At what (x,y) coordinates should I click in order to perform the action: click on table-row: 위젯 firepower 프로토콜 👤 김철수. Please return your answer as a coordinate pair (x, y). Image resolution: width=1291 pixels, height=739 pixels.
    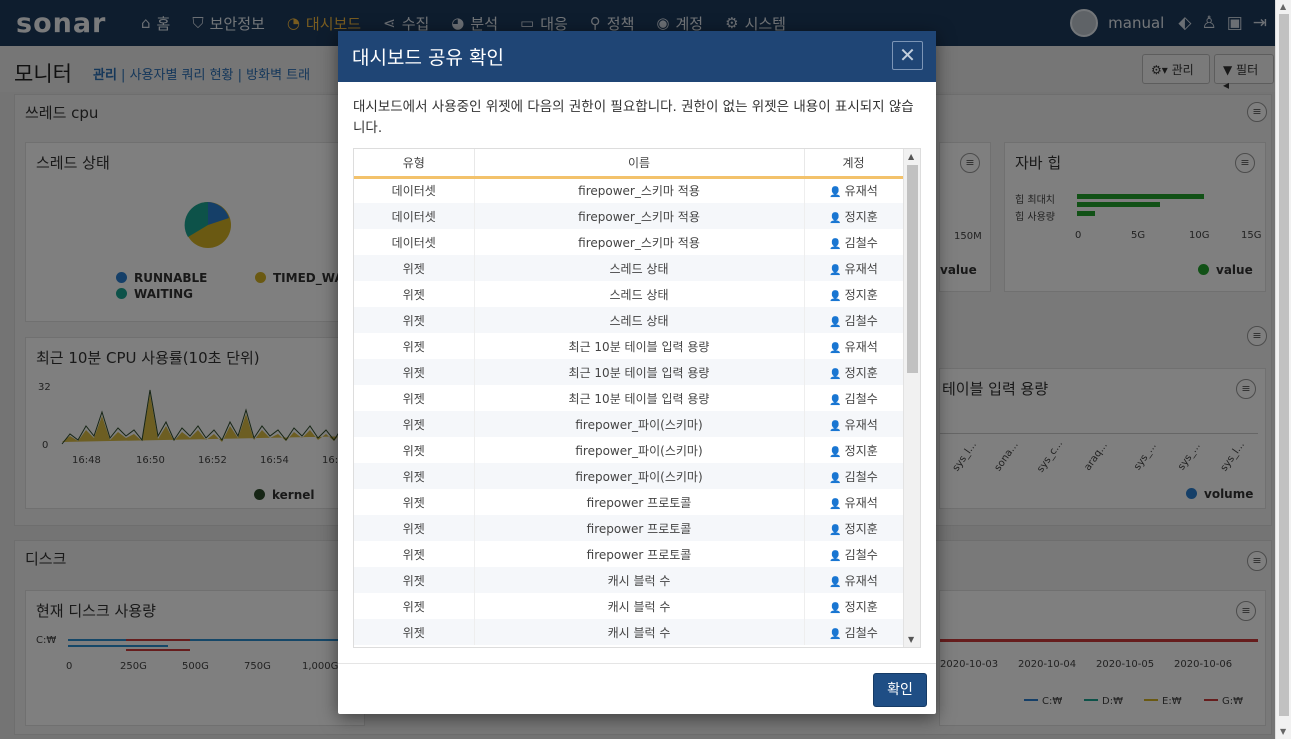
    Looking at the image, I should click on (629, 554).